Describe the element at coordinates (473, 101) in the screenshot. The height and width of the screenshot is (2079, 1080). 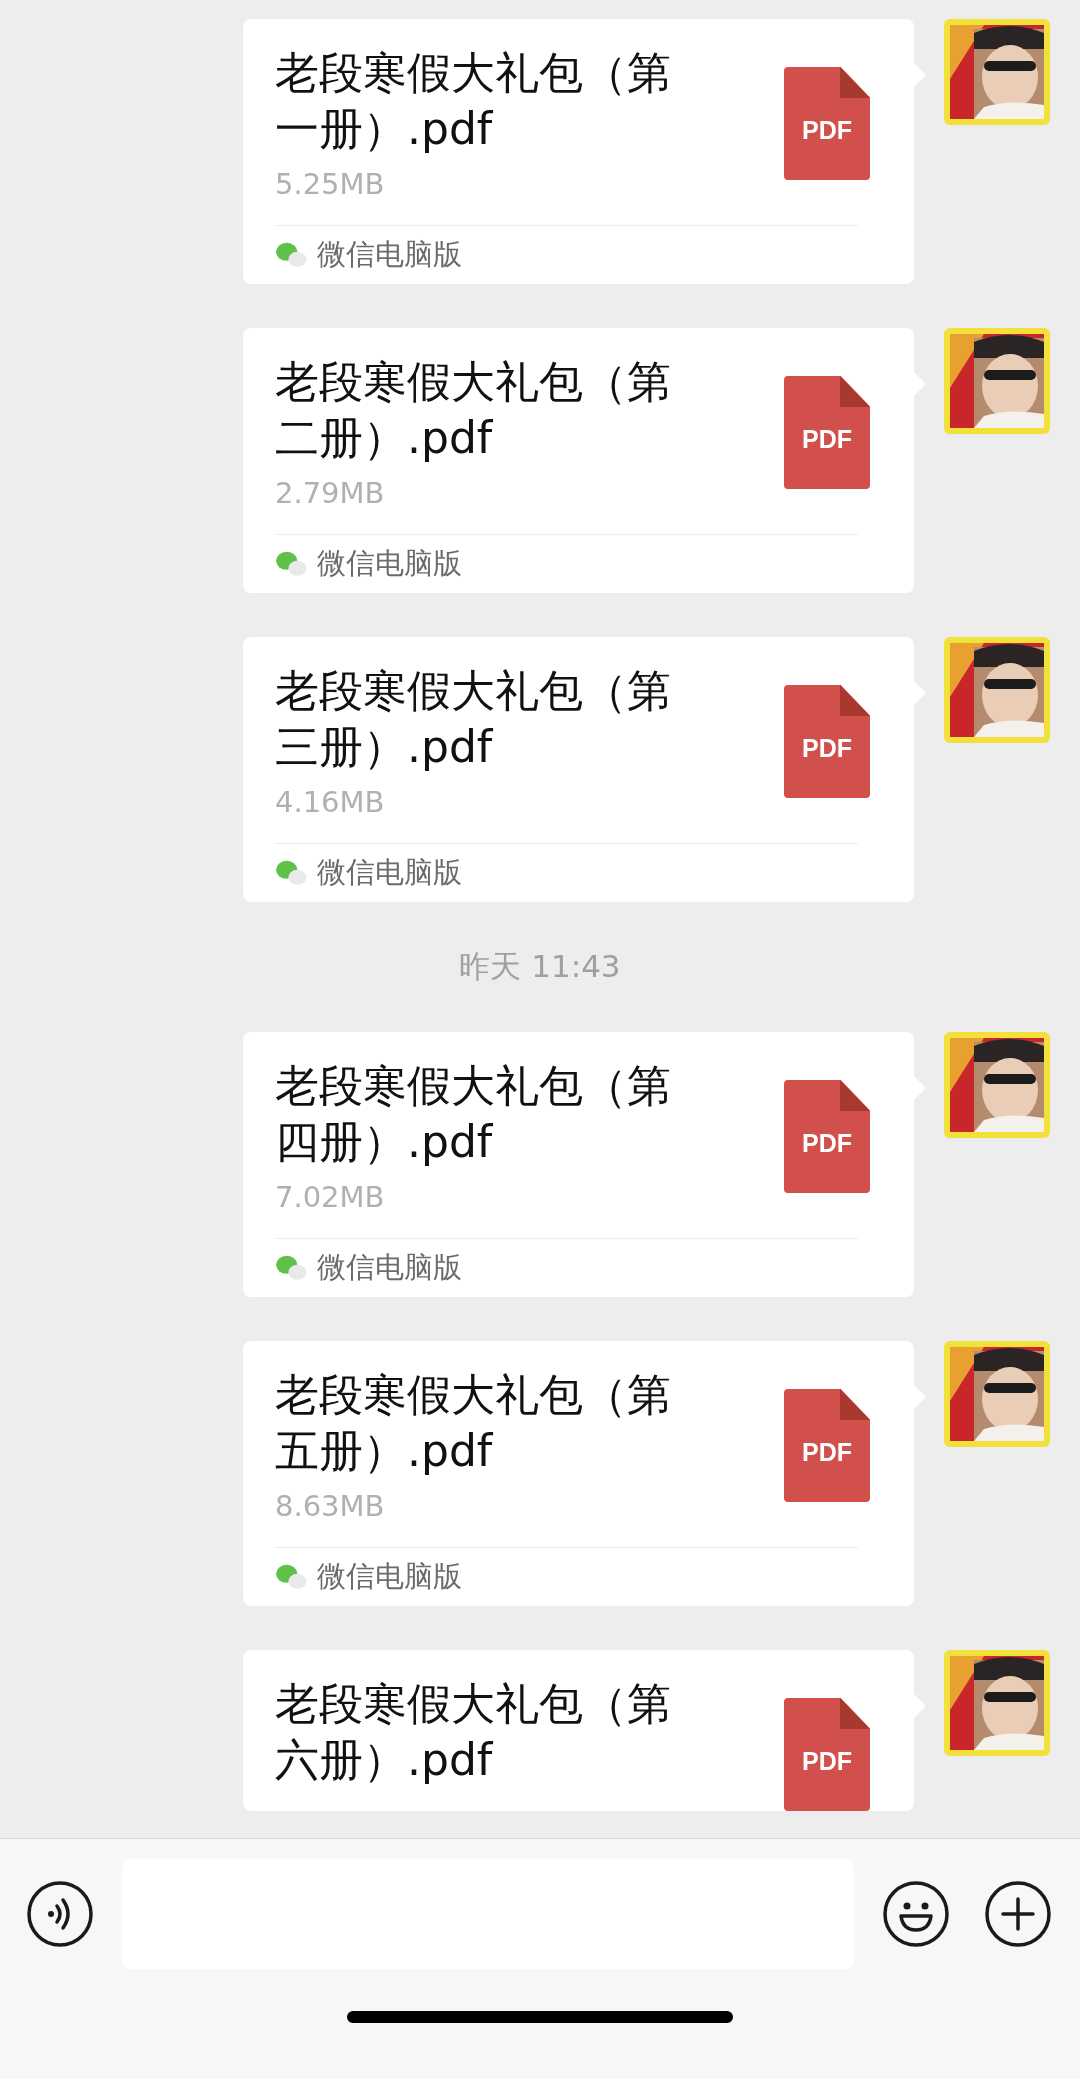
I see `file-name: 老段寒假大礼包（第一册）.pdf` at that location.